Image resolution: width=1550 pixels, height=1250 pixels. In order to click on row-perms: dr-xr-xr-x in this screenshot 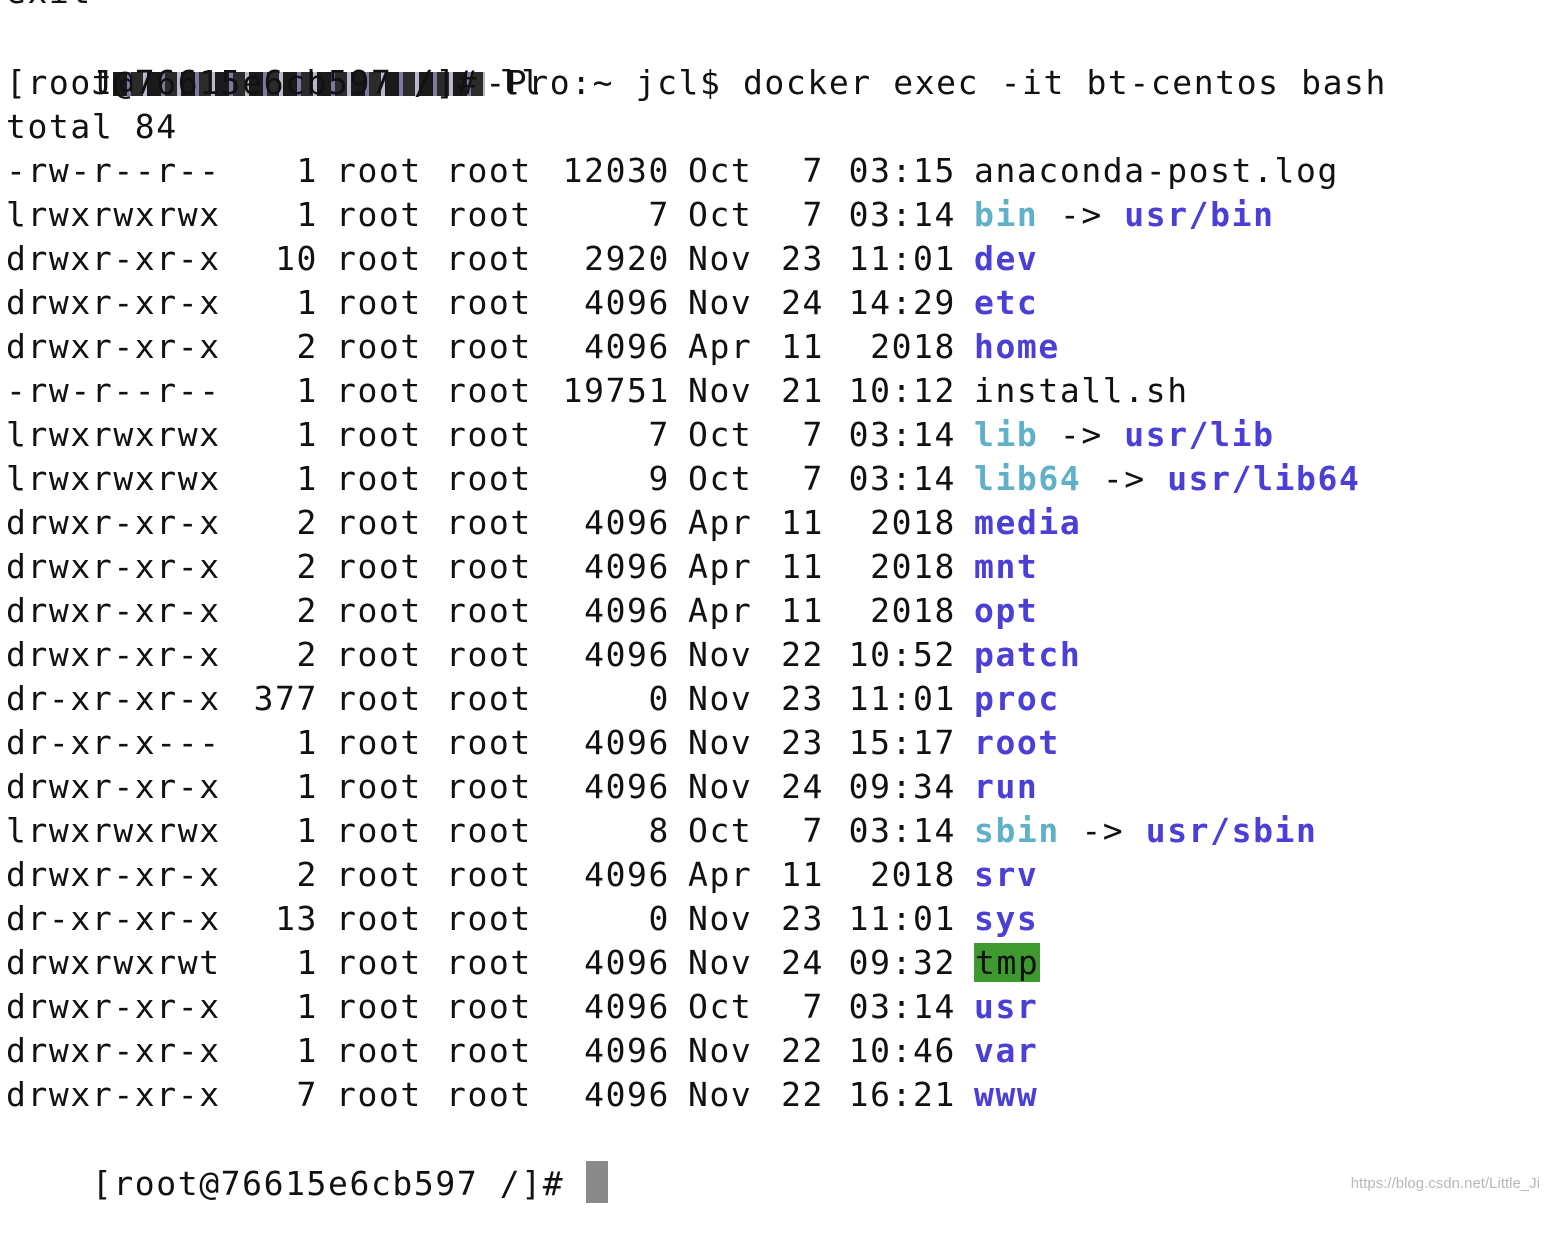, I will do `click(113, 918)`.